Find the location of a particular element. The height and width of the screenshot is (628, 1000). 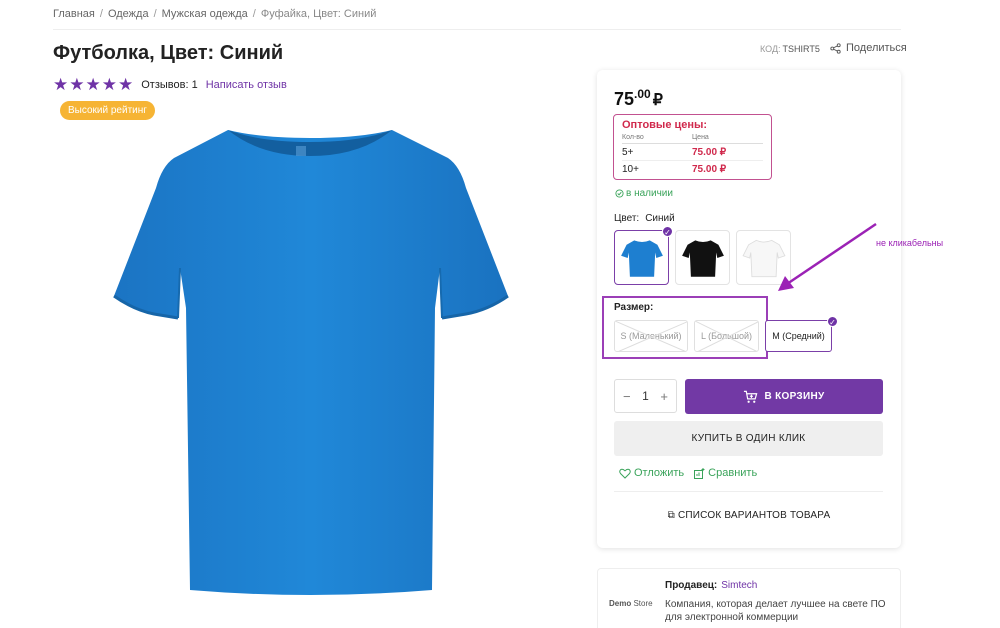

price: 75.00 ₽ is located at coordinates (638, 98).